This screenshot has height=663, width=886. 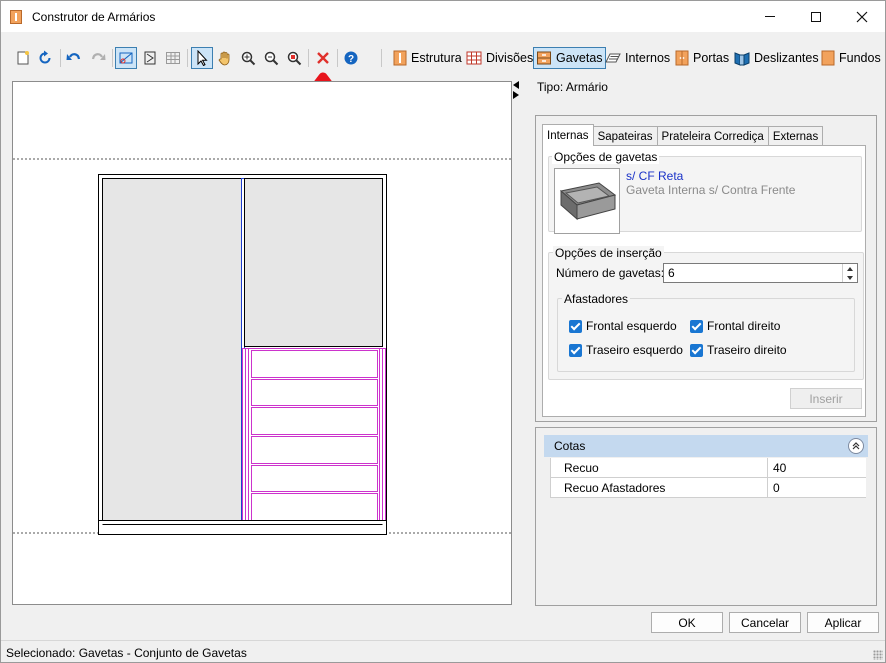 I want to click on zoom-in-button, so click(x=271, y=58).